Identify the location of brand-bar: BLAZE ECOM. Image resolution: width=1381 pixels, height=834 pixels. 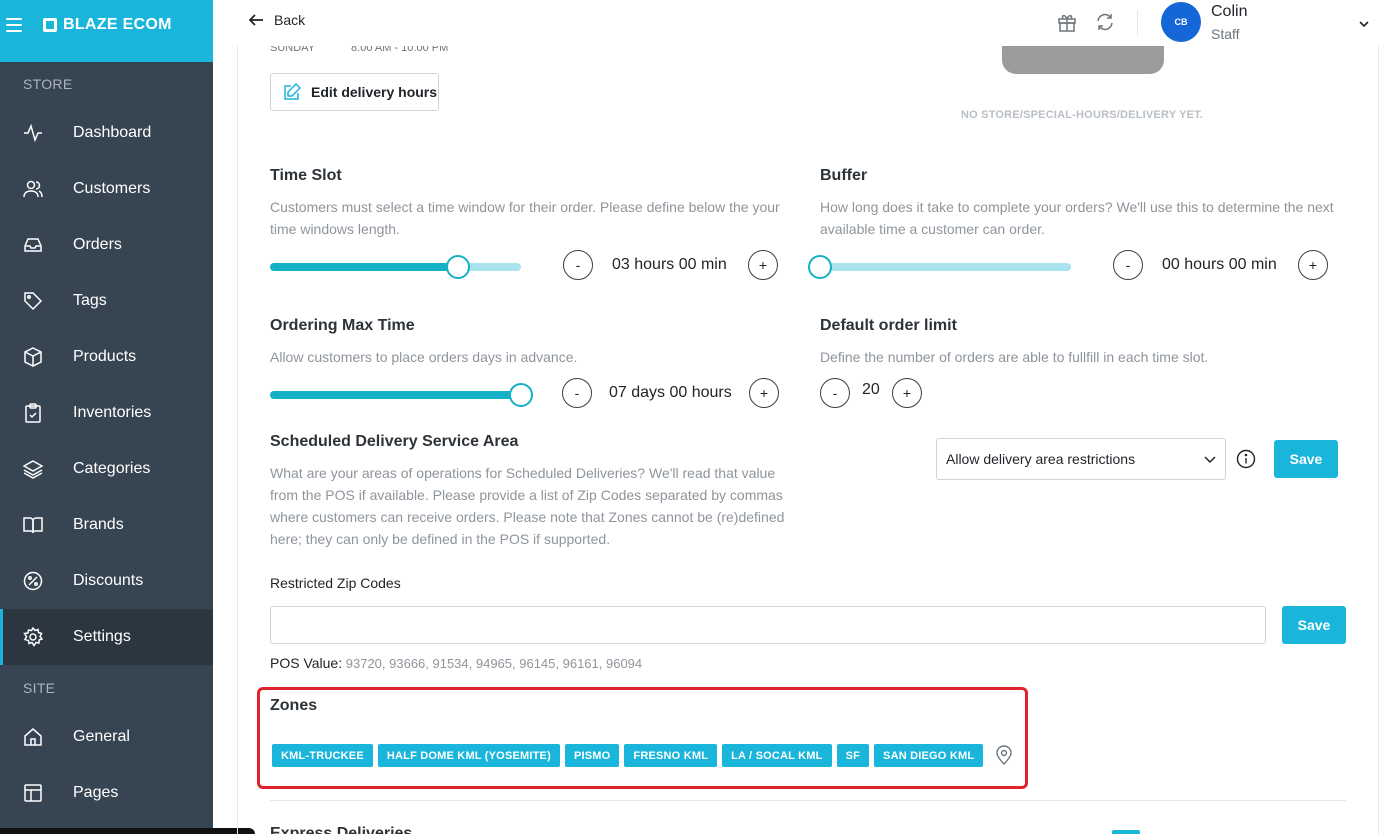
(106, 31).